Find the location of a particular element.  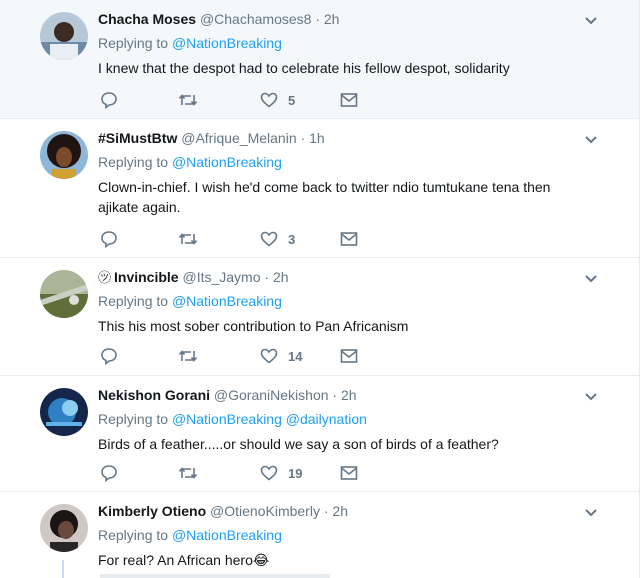

screen-name: @Afrique_Melanin is located at coordinates (238, 138).